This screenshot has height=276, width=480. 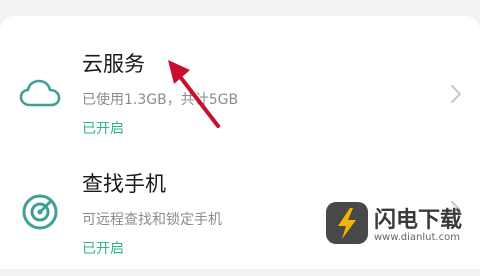 I want to click on cloud-service-title: 云服务, so click(x=113, y=64).